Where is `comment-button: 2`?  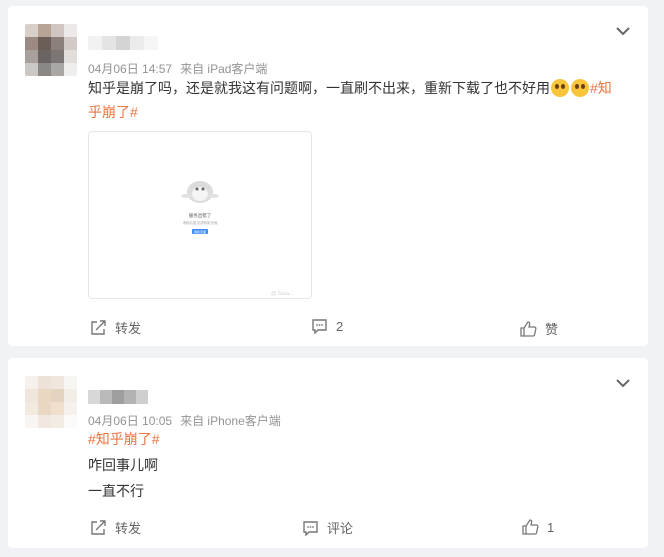
comment-button: 2 is located at coordinates (327, 326).